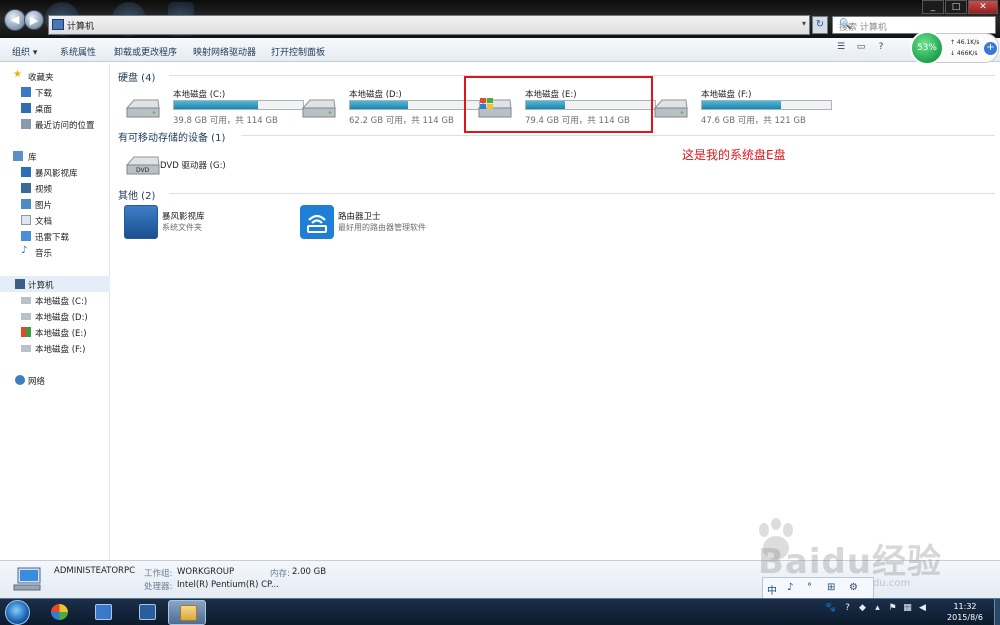 The width and height of the screenshot is (1000, 625). I want to click on sidebar-item-drive-c: 本地磁盘 (C:), so click(55, 300).